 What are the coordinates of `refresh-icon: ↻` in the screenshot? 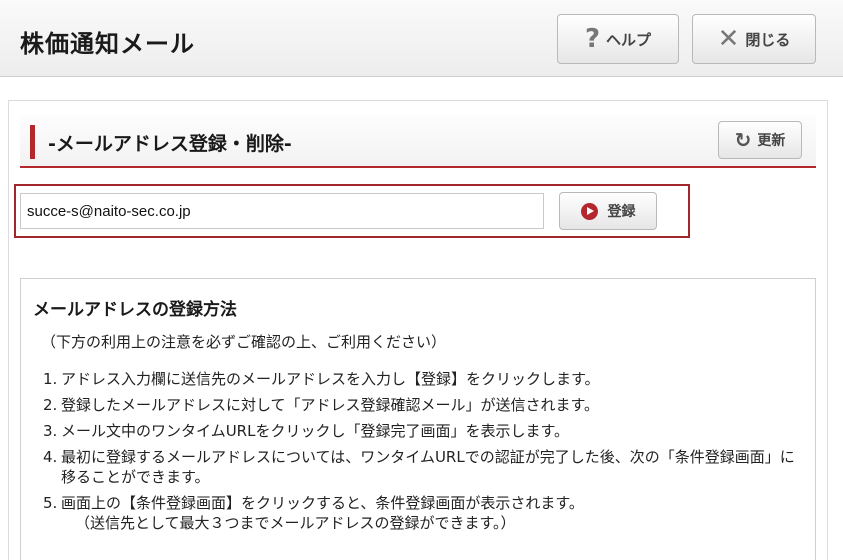 It's located at (743, 140).